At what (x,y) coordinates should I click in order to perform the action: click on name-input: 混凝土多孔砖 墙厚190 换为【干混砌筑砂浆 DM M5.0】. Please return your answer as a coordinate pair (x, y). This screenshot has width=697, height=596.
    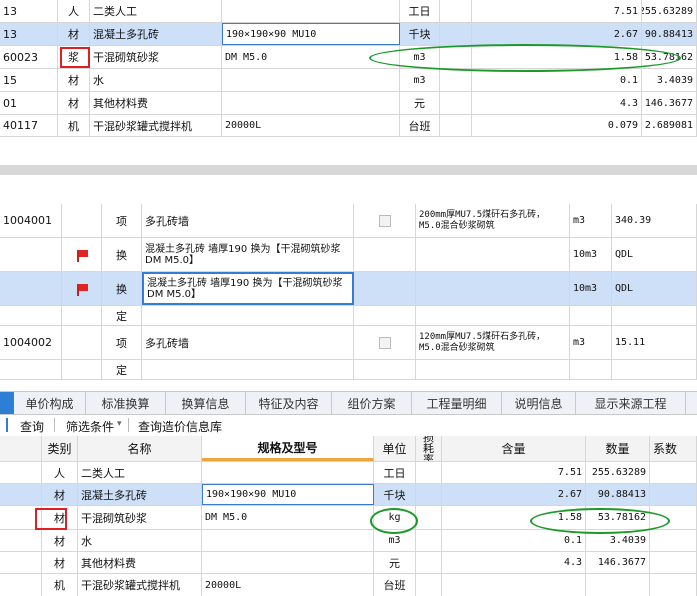
    Looking at the image, I should click on (248, 288).